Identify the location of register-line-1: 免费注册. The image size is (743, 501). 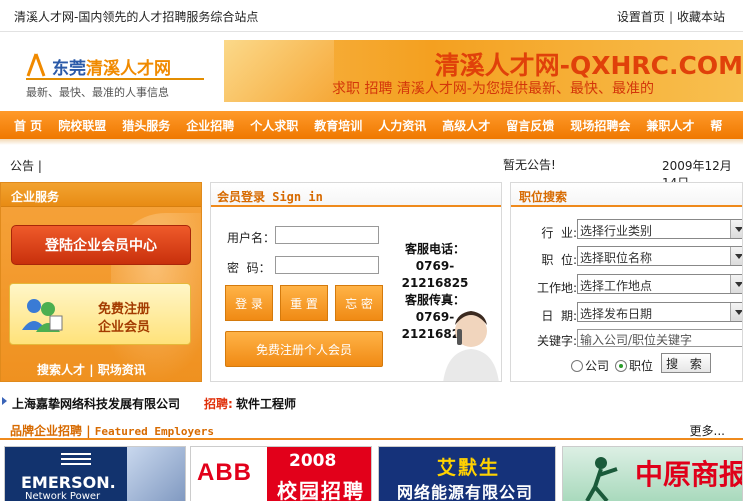
(124, 309).